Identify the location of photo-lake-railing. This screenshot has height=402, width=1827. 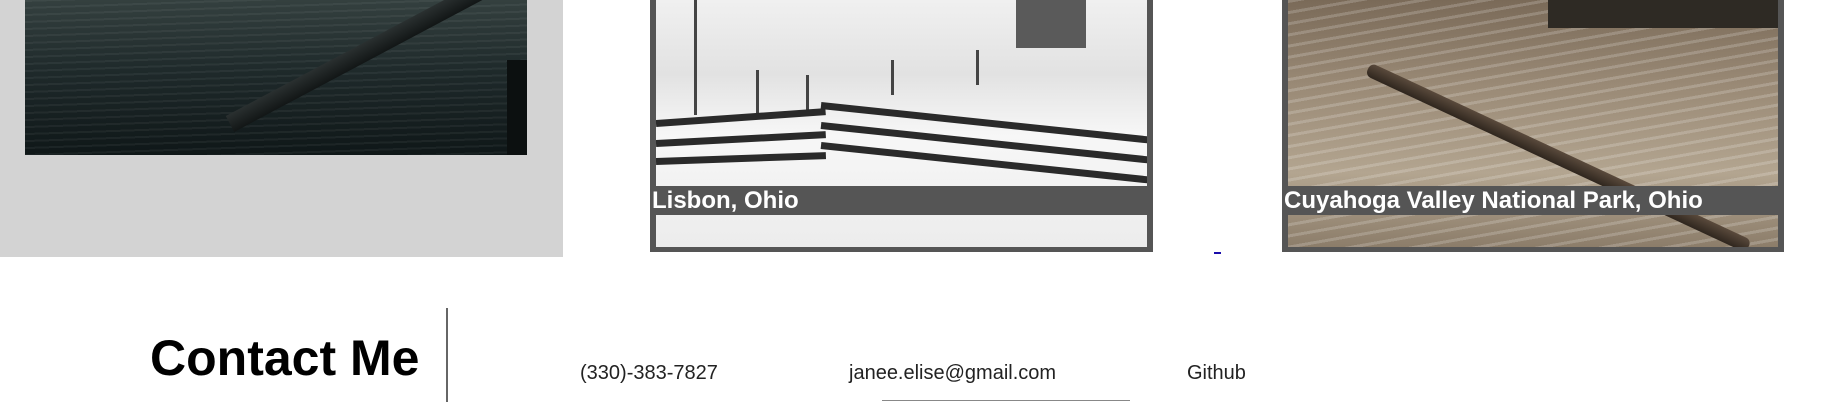
(276, 77).